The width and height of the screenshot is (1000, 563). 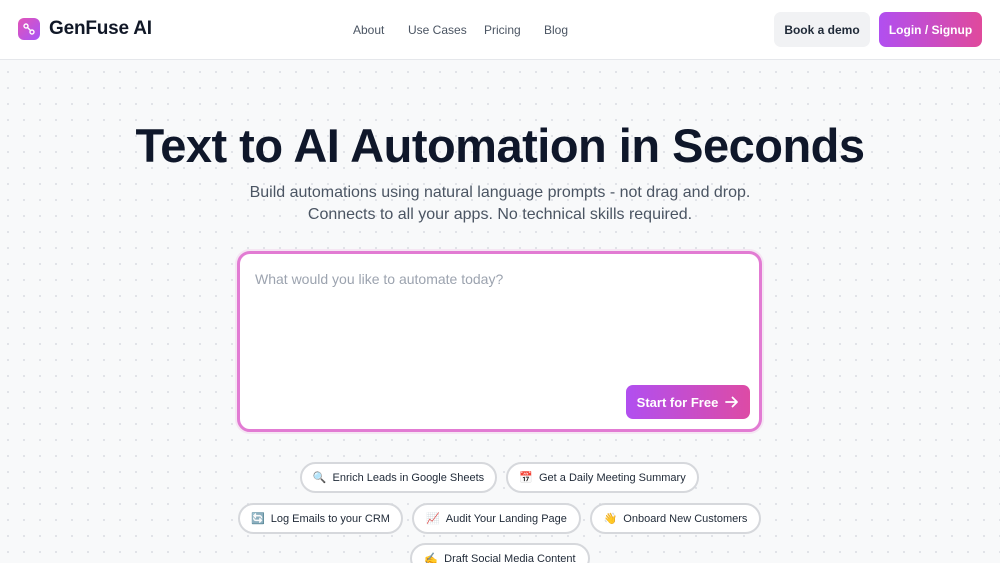 I want to click on start-for-free-label: Start for Free, so click(x=677, y=402).